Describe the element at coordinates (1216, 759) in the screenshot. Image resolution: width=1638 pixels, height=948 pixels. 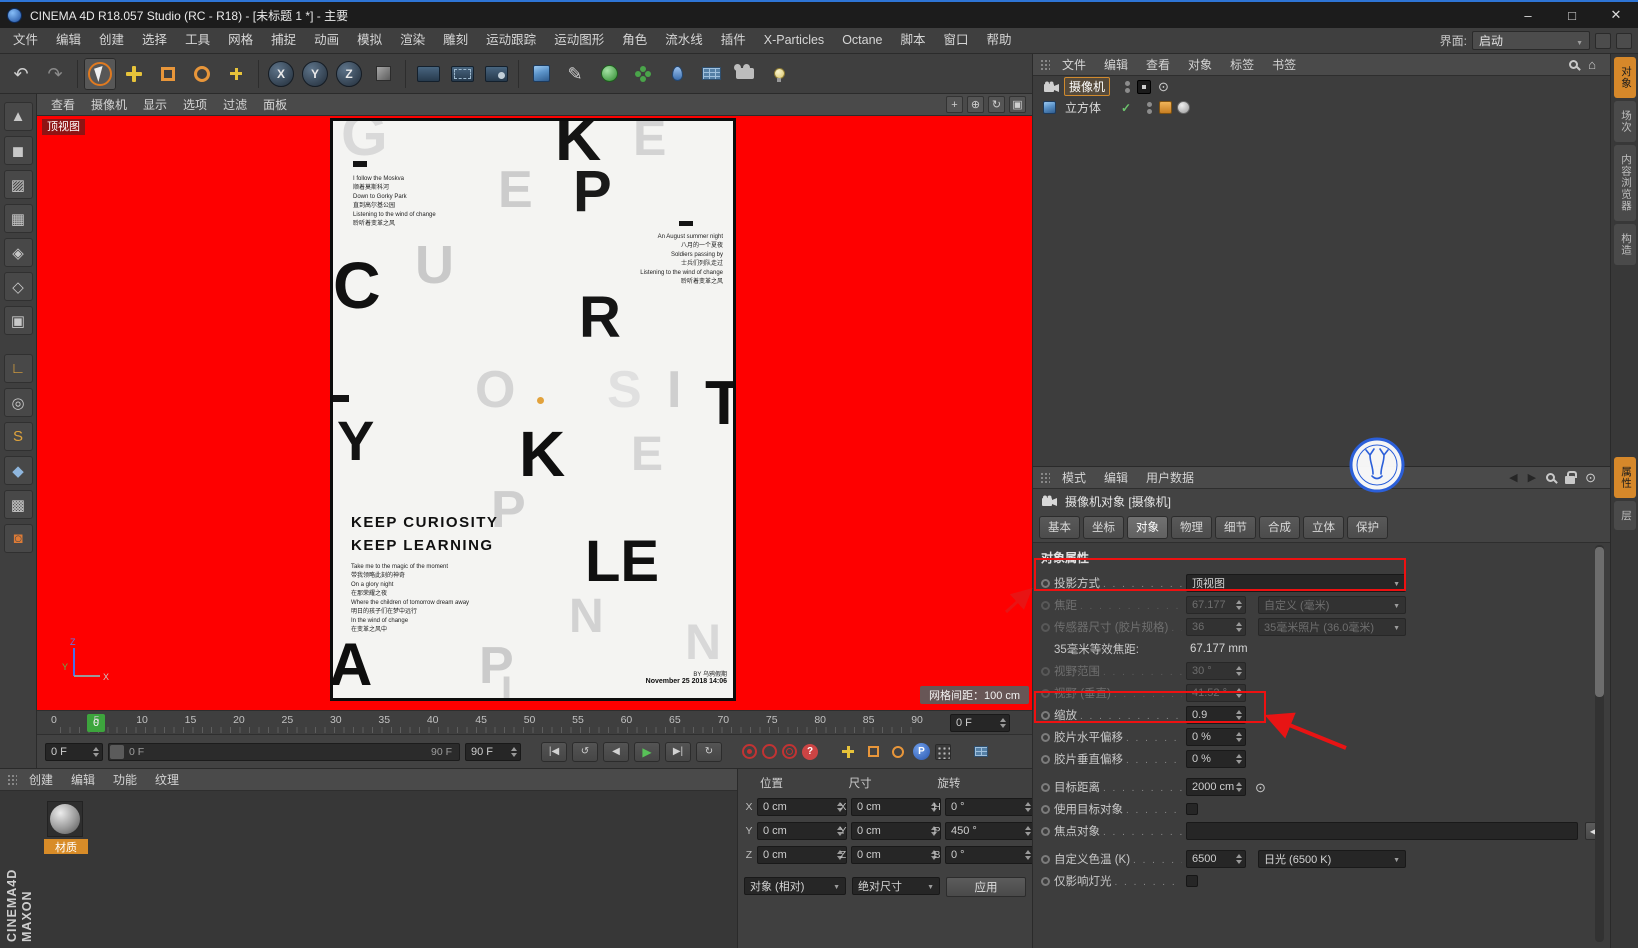
I see `film-offset-y-input: 0 %` at that location.